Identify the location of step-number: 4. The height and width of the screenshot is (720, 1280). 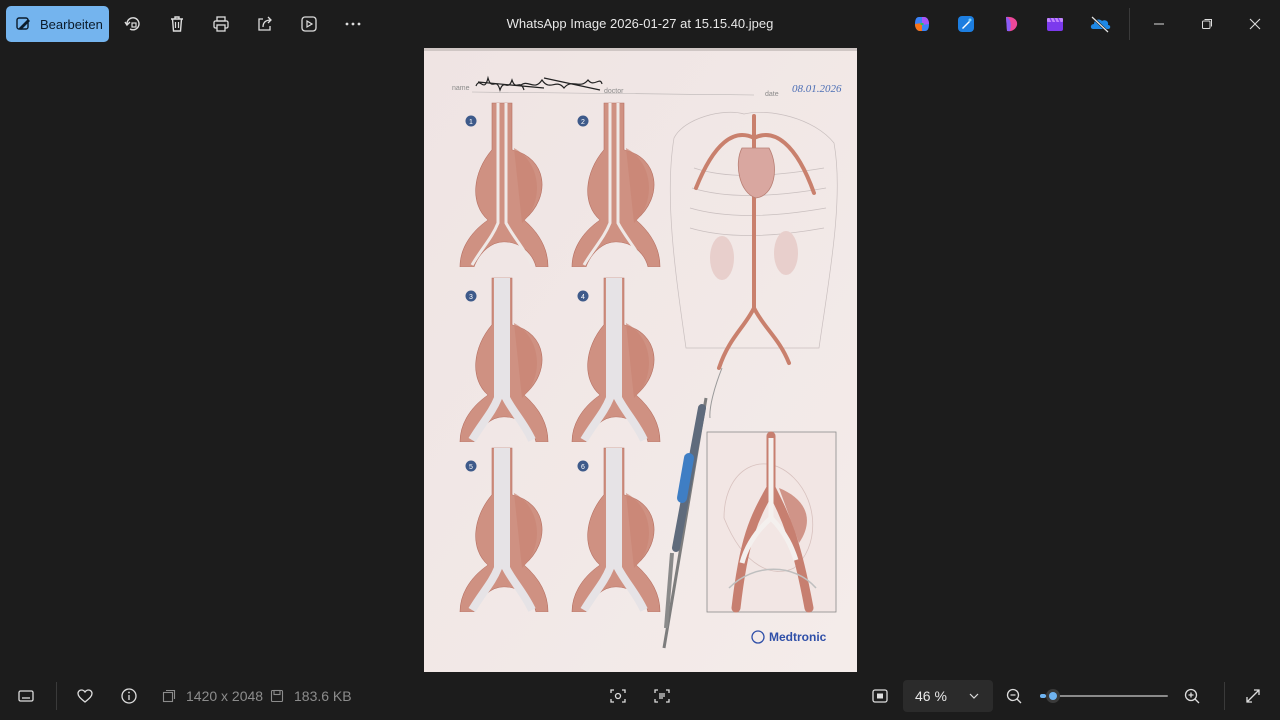
(583, 297).